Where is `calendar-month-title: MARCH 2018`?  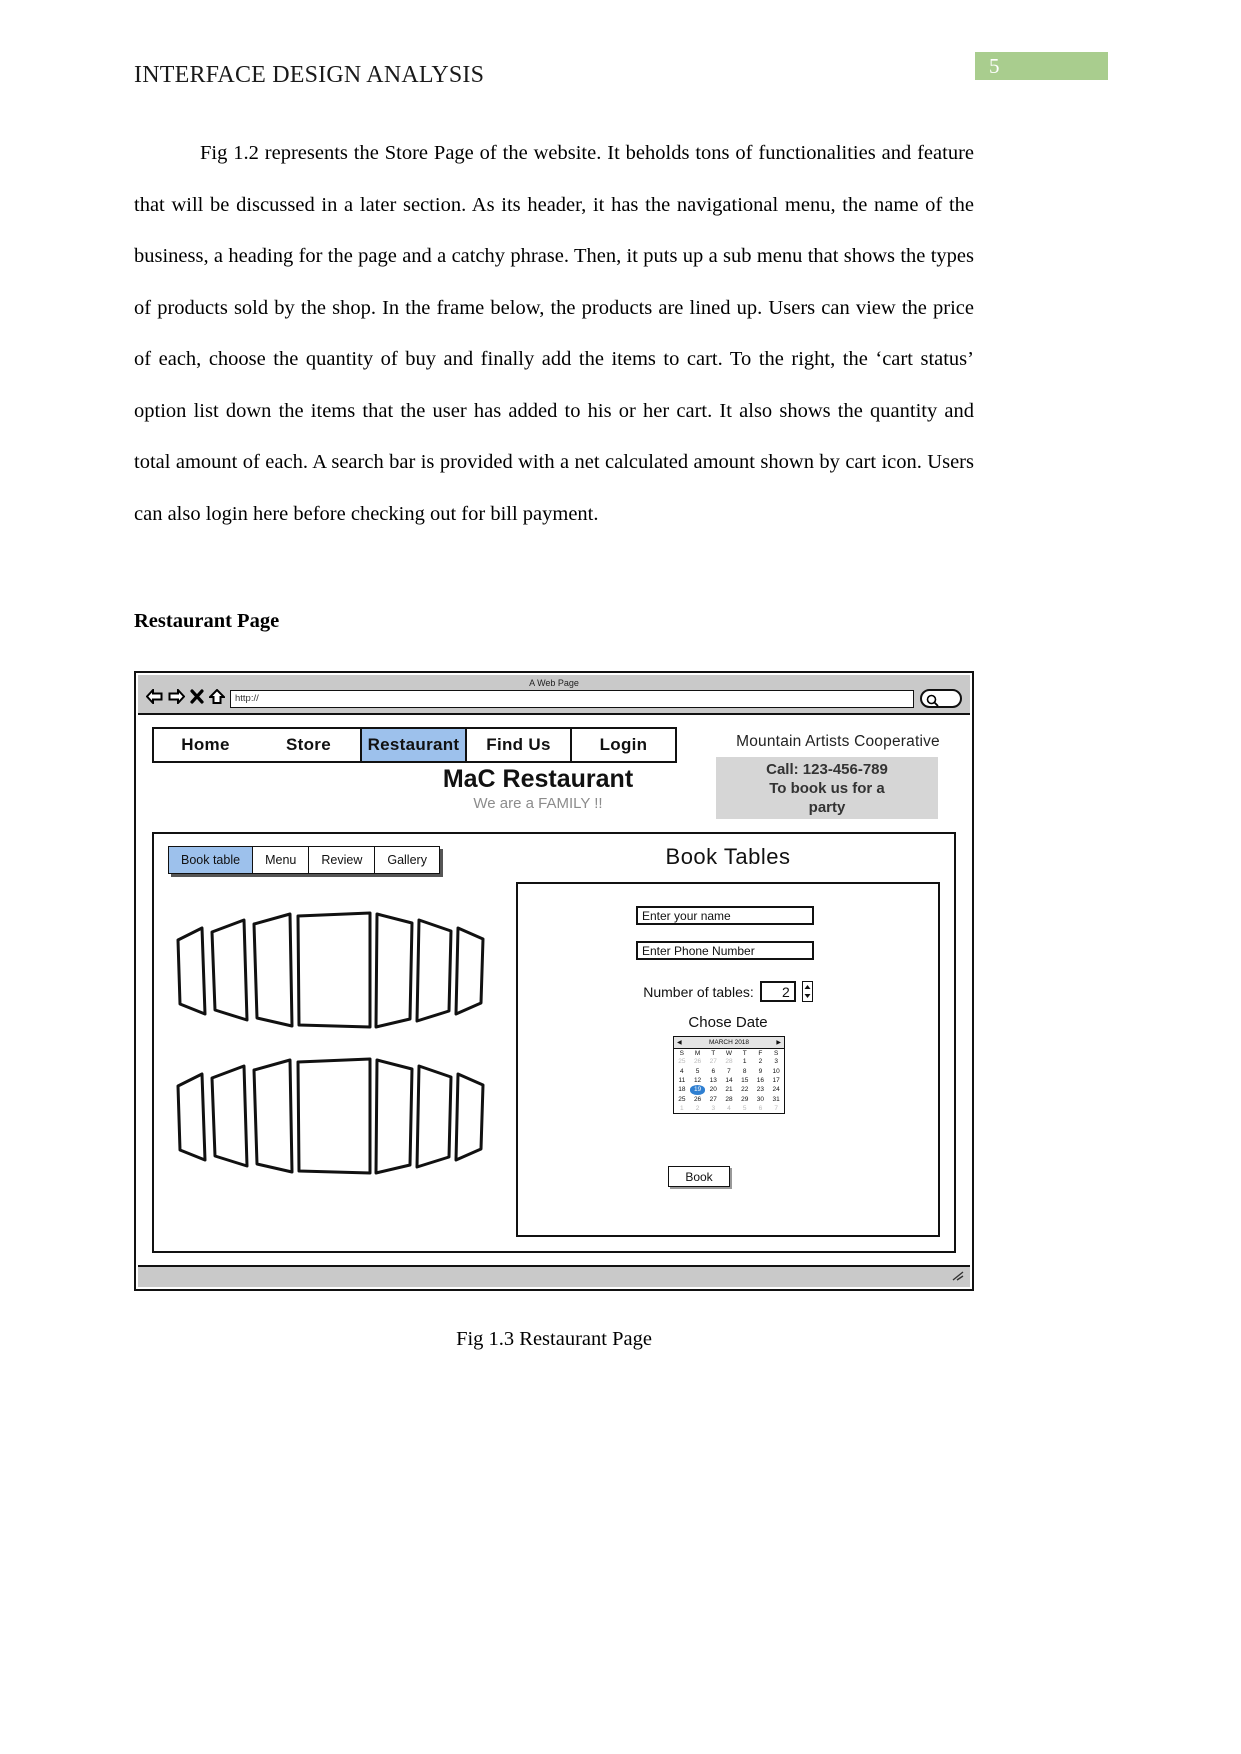
calendar-month-title: MARCH 2018 is located at coordinates (729, 1042).